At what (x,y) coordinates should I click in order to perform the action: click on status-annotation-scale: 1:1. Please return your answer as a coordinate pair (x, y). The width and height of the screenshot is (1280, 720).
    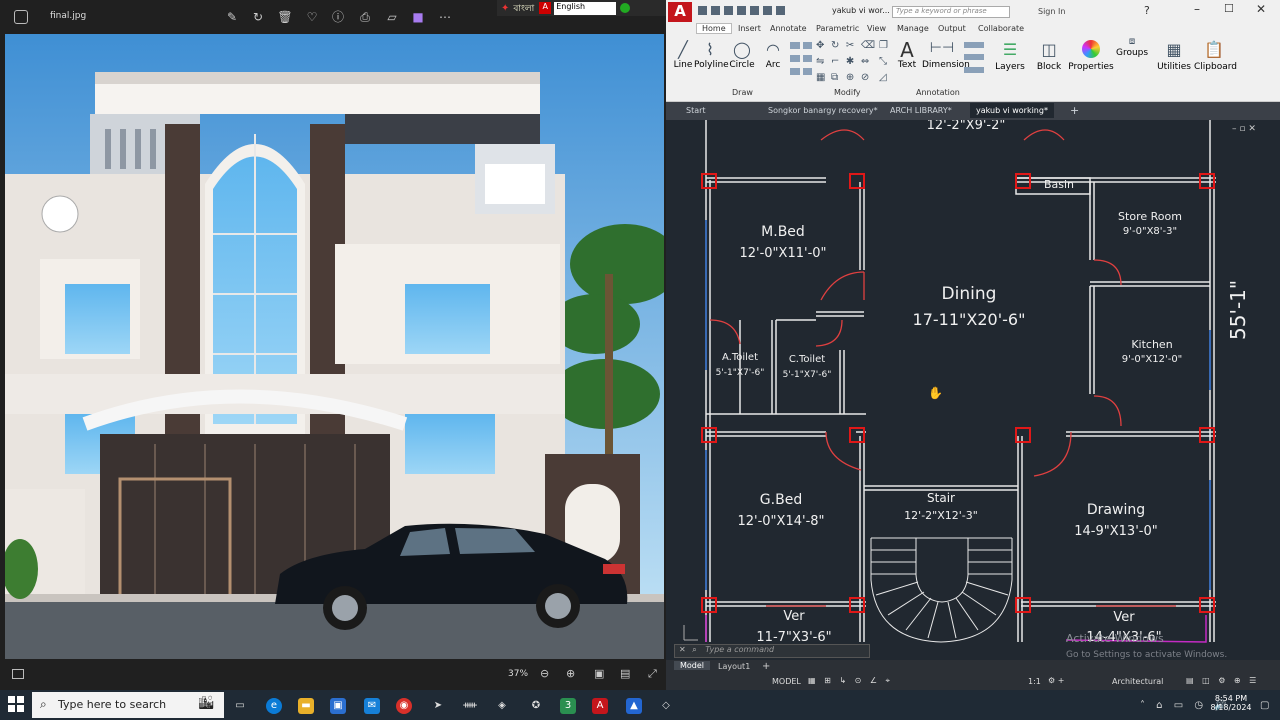
    Looking at the image, I should click on (1034, 681).